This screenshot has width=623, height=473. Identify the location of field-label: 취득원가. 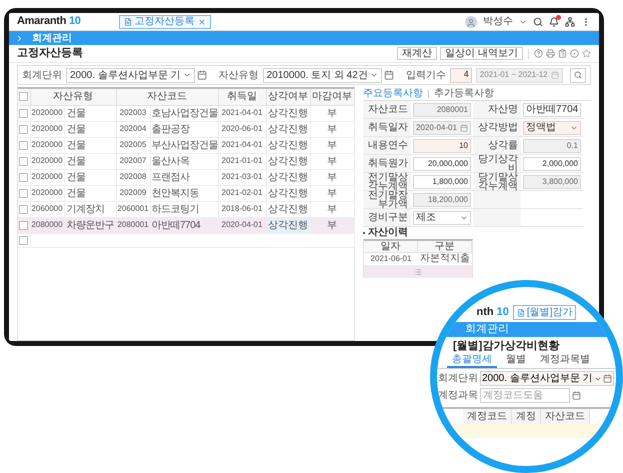
(388, 163).